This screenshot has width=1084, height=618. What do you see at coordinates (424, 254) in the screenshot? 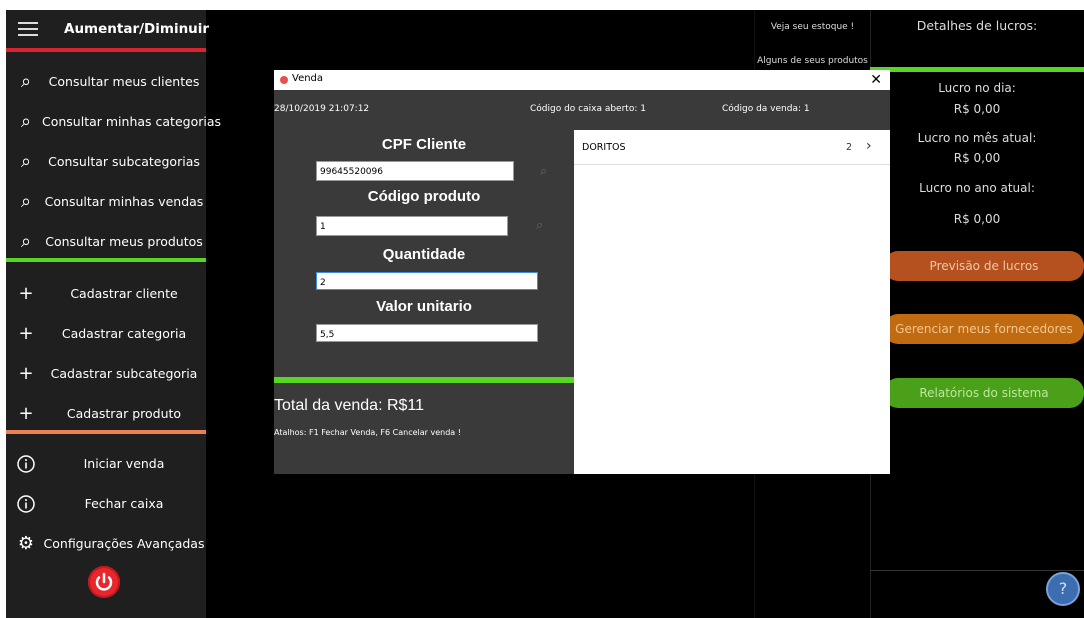
I see `quantity-label: Quantidade` at bounding box center [424, 254].